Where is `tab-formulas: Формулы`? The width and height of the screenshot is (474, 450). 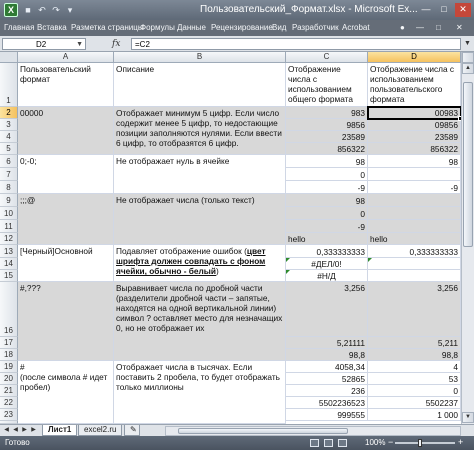
tab-formulas: Формулы is located at coordinates (157, 27).